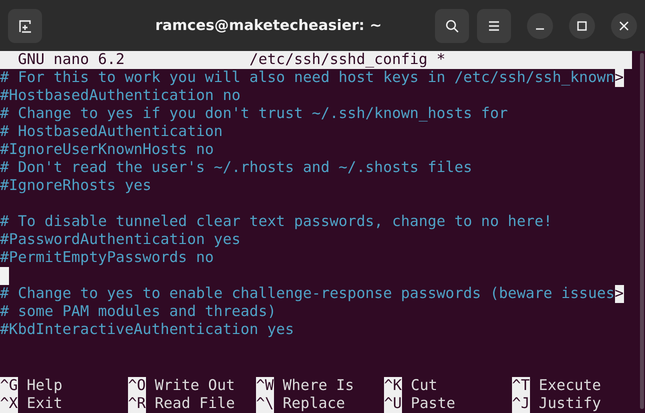 The width and height of the screenshot is (645, 413). Describe the element at coordinates (4, 276) in the screenshot. I see `text-cursor` at that location.